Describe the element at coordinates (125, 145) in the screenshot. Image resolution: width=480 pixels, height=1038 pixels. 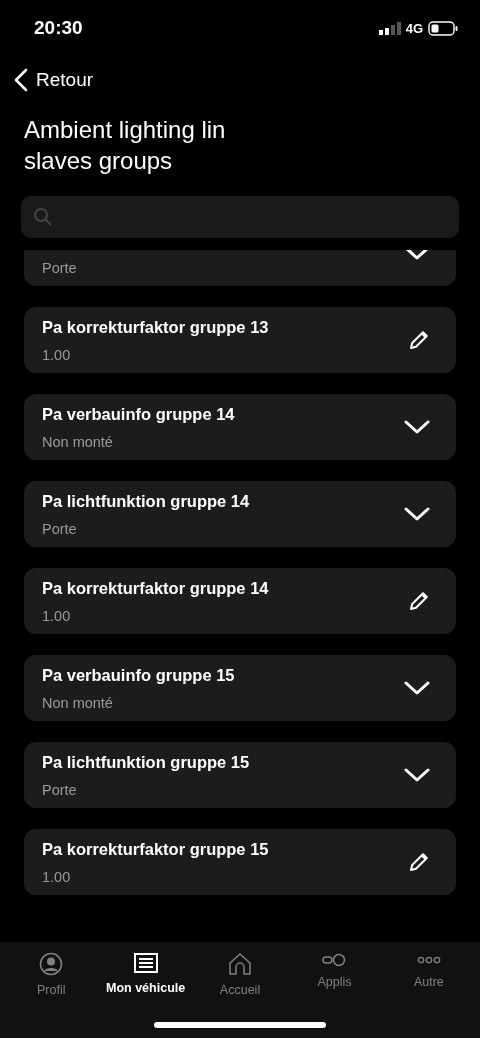
I see `page-title: Ambient lighting lin slaves groups` at that location.